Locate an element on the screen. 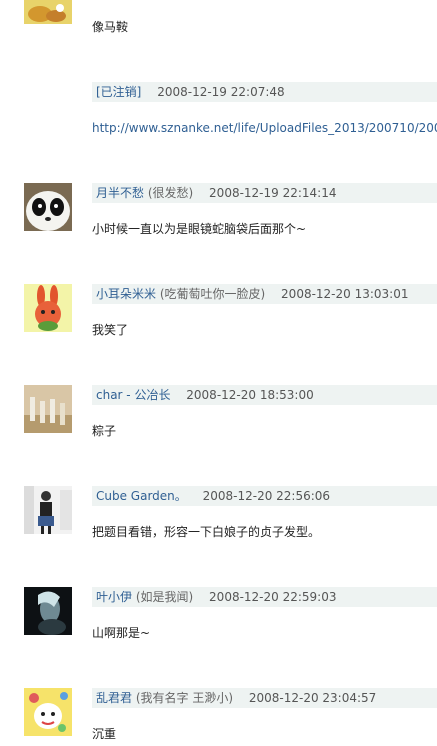  comment-text: 像马鞍 is located at coordinates (110, 27).